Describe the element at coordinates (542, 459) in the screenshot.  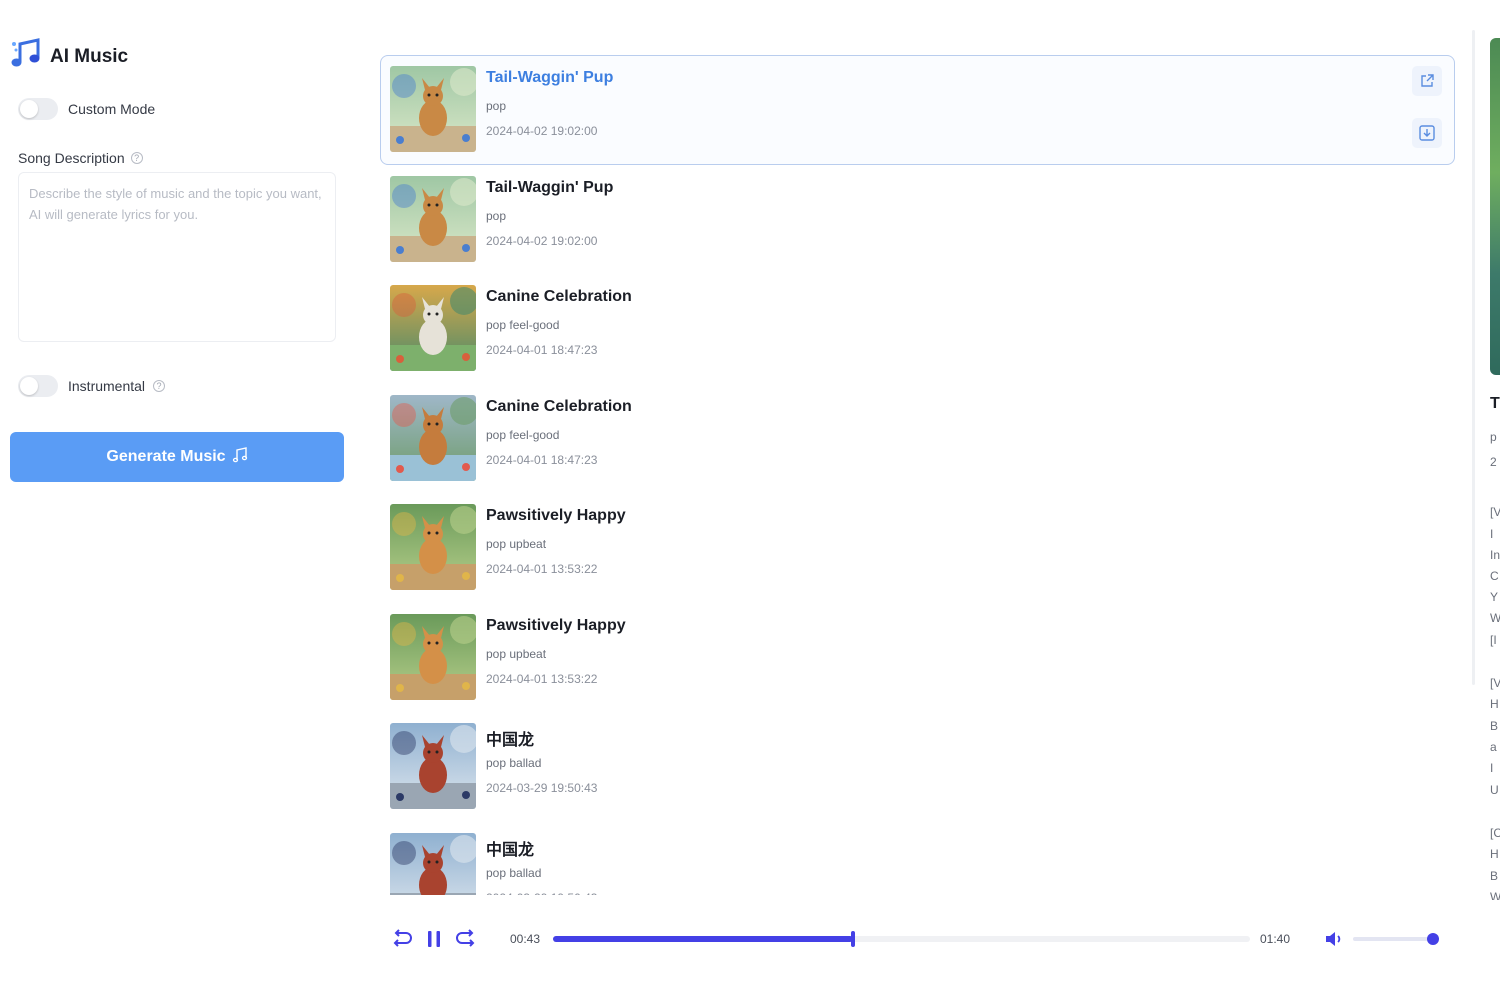
I see `song-date: 2024-04-01 18:47:23` at that location.